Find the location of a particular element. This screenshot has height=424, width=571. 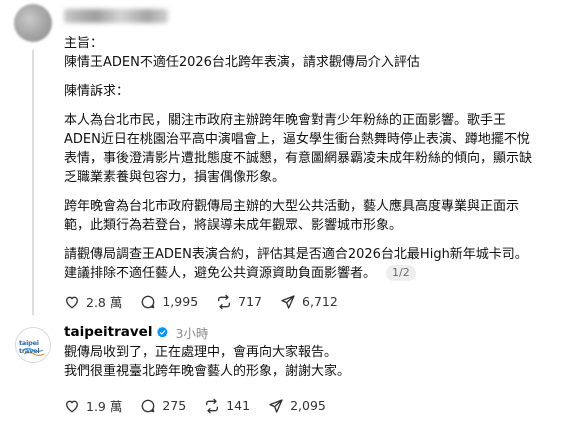

share-count: 6,712 is located at coordinates (320, 301).